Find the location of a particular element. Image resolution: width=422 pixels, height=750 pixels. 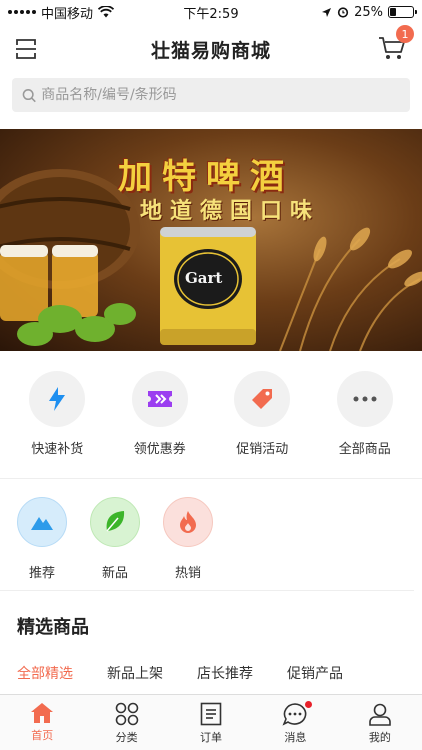

scan-button is located at coordinates (26, 49).